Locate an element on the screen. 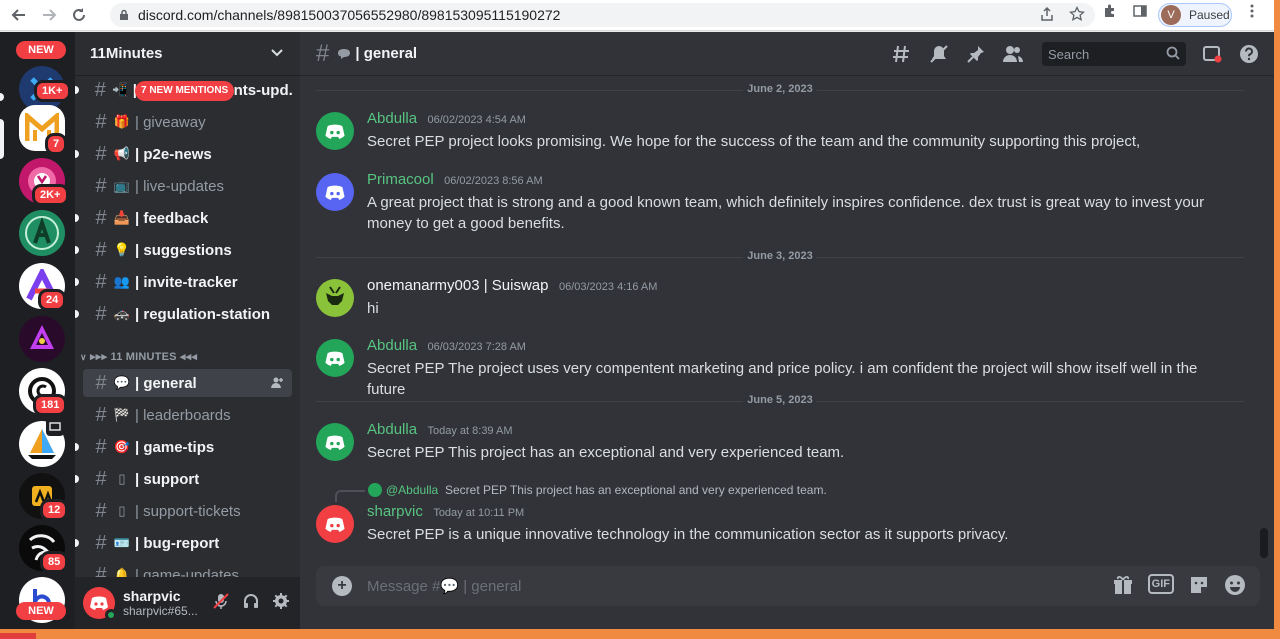 The image size is (1280, 639). new-mentions-pill: 7 NEW MENTIONS is located at coordinates (185, 91).